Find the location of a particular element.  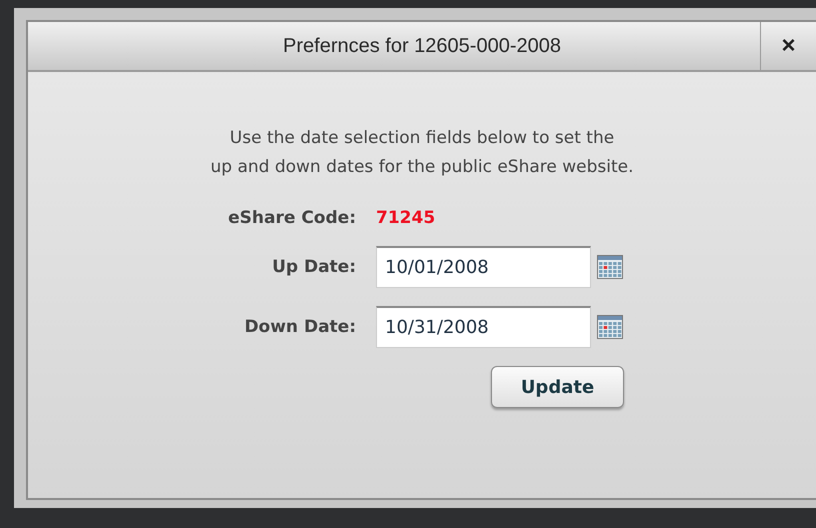

instruction-text: Use the date selection fields below to set the is located at coordinates (422, 138).